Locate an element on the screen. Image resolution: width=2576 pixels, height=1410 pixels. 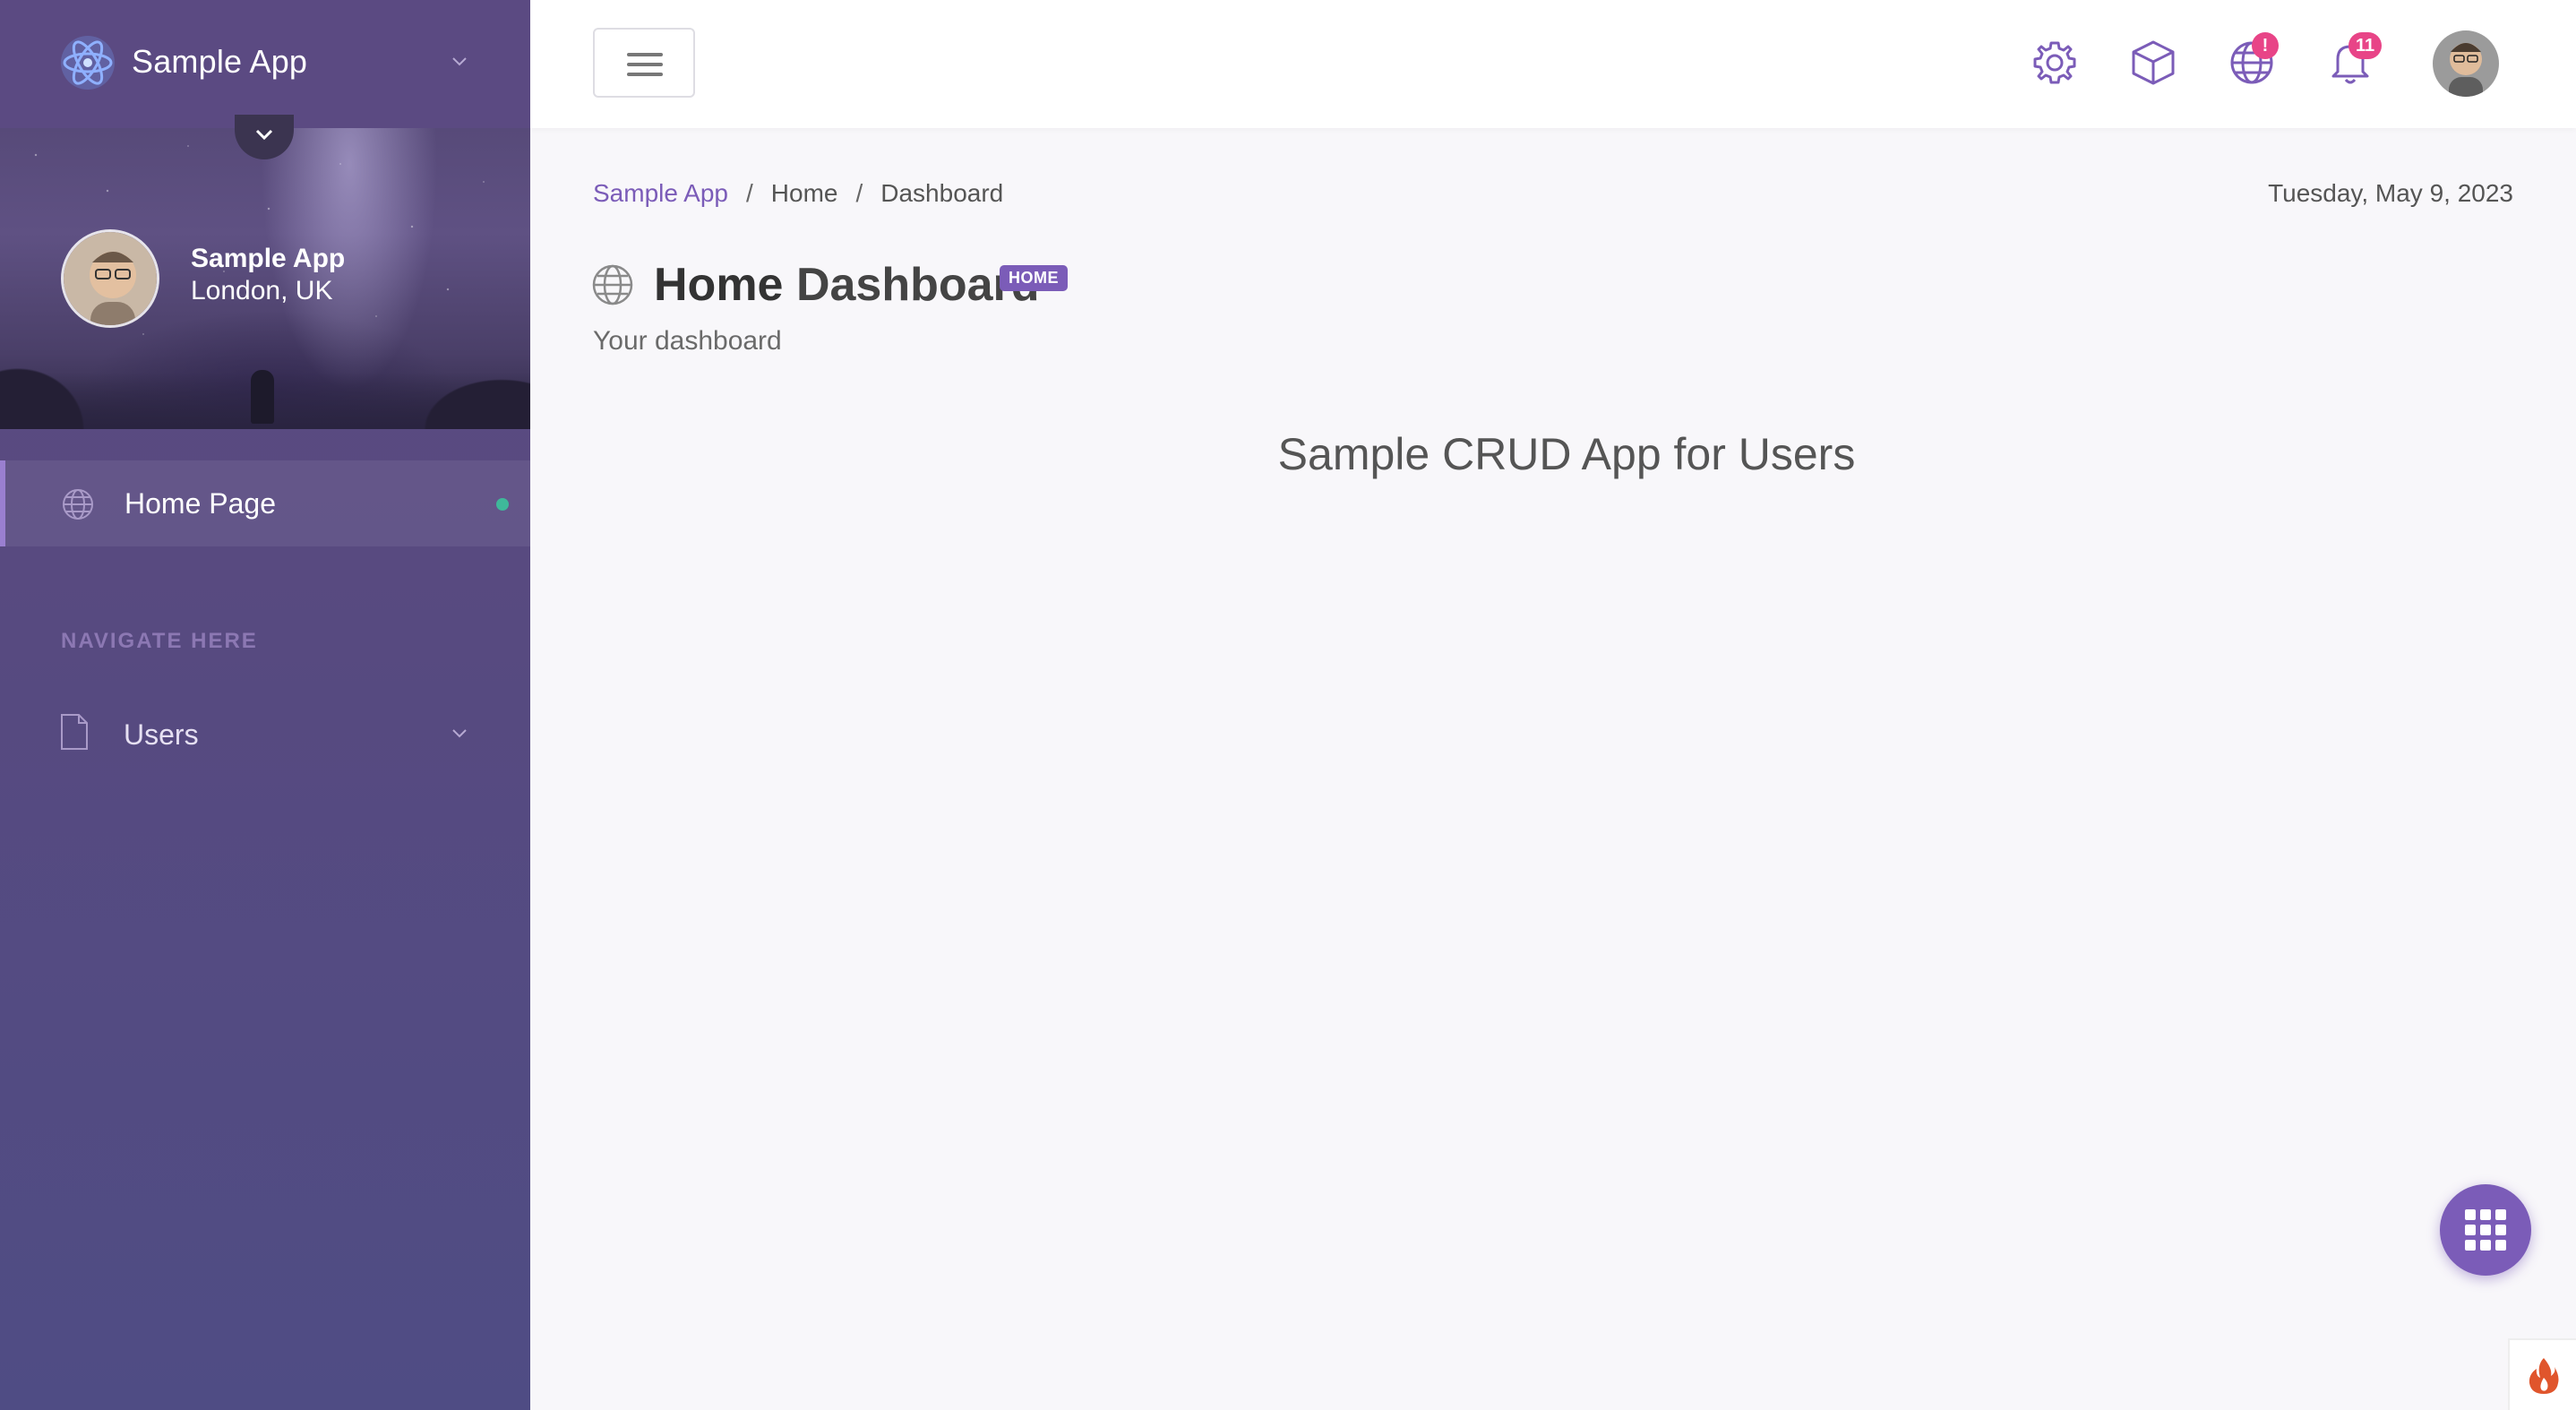
flame-widget is located at coordinates (2542, 1374).